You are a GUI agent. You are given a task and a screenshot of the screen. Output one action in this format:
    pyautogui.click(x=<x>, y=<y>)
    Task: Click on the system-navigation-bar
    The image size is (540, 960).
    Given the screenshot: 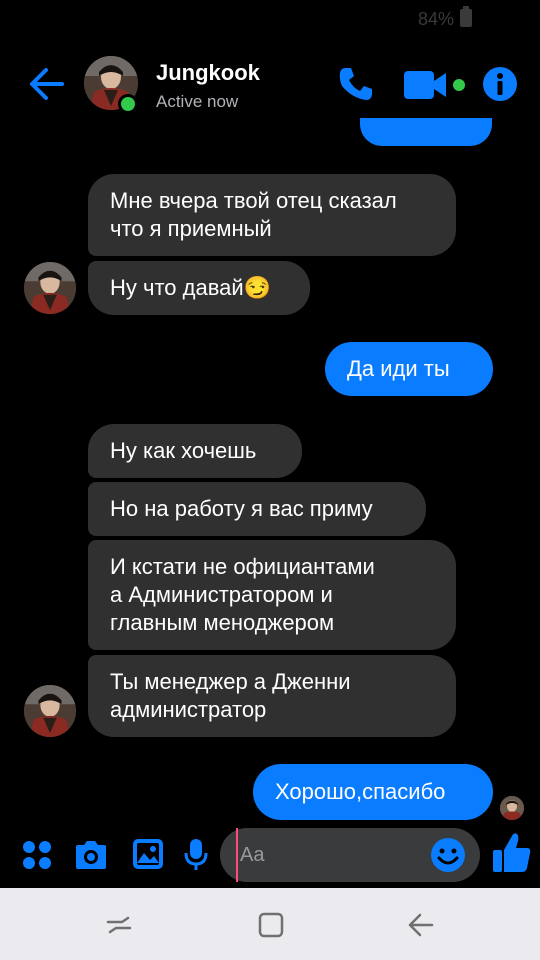 What is the action you would take?
    pyautogui.click(x=270, y=924)
    